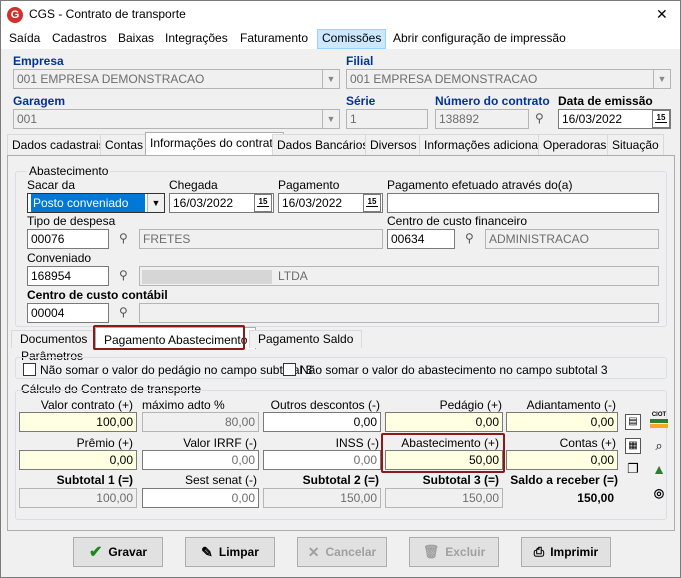 Image resolution: width=681 pixels, height=578 pixels. I want to click on contas-field: 0,00, so click(562, 460).